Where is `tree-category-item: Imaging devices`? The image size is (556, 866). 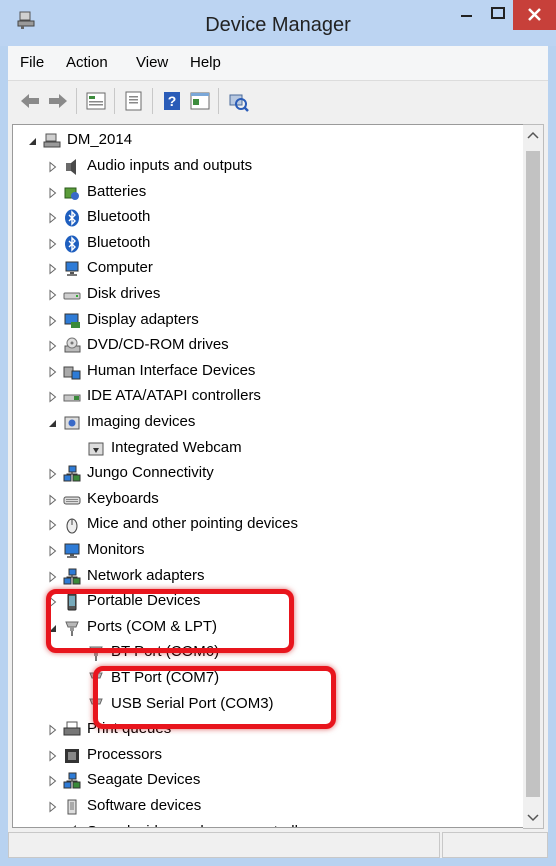 tree-category-item: Imaging devices is located at coordinates (268, 423).